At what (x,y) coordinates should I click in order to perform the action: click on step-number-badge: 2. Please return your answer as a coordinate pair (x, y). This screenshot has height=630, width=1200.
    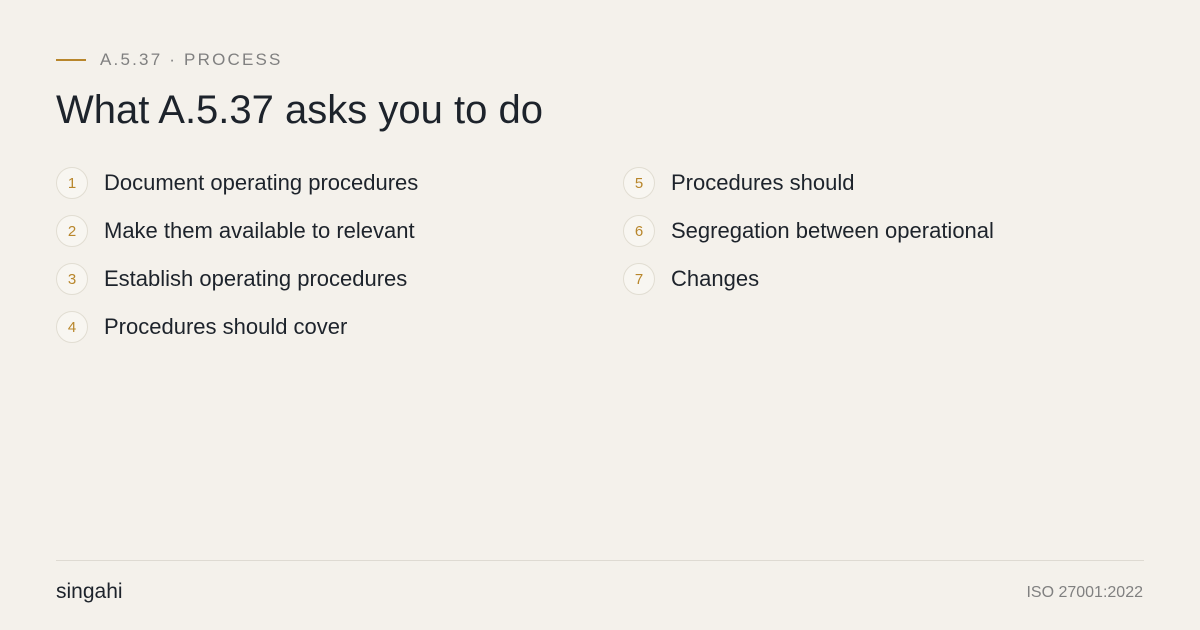
    Looking at the image, I should click on (72, 231).